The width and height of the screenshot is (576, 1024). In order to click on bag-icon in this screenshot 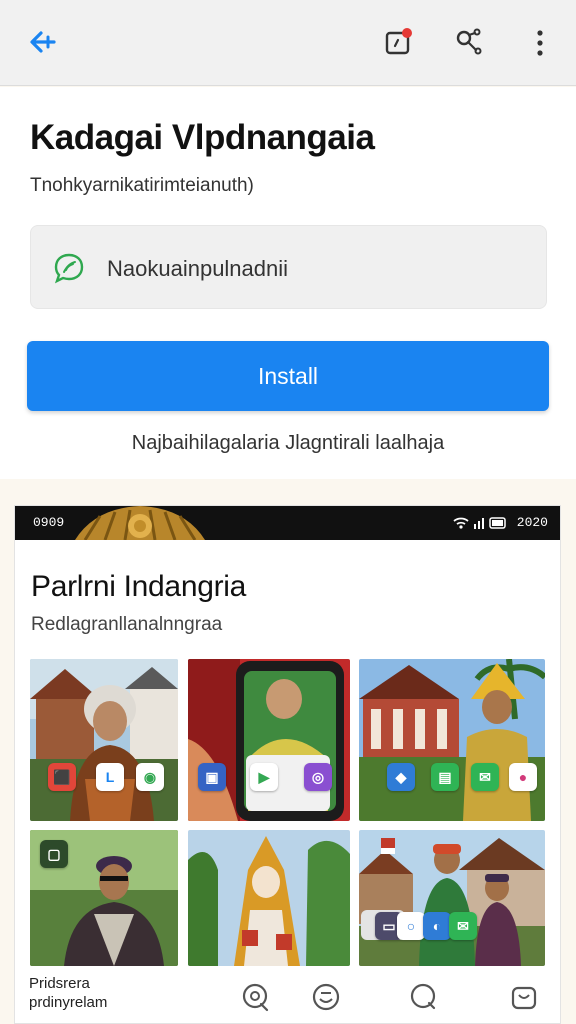, I will do `click(524, 997)`.